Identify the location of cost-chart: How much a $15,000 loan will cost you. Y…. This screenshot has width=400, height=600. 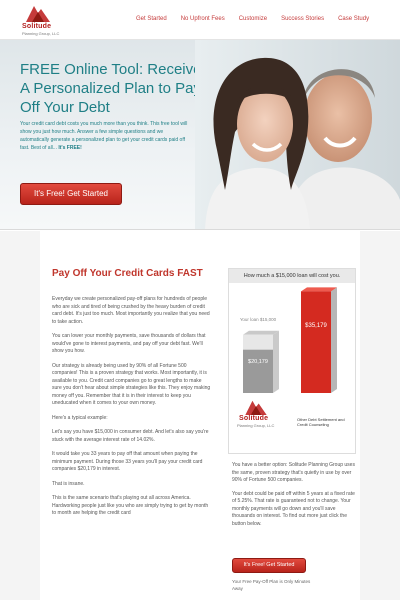
(292, 361).